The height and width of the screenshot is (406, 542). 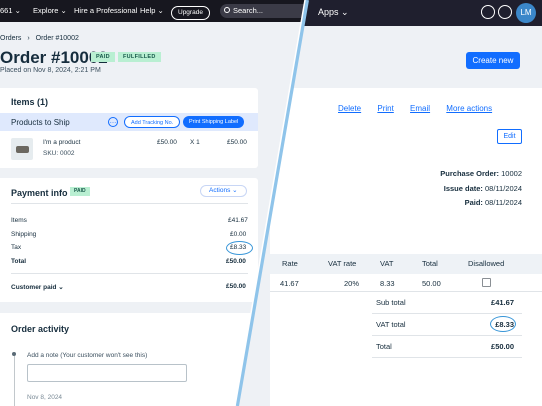 What do you see at coordinates (447, 303) in the screenshot?
I see `subtotal-row: Sub total £41.67` at bounding box center [447, 303].